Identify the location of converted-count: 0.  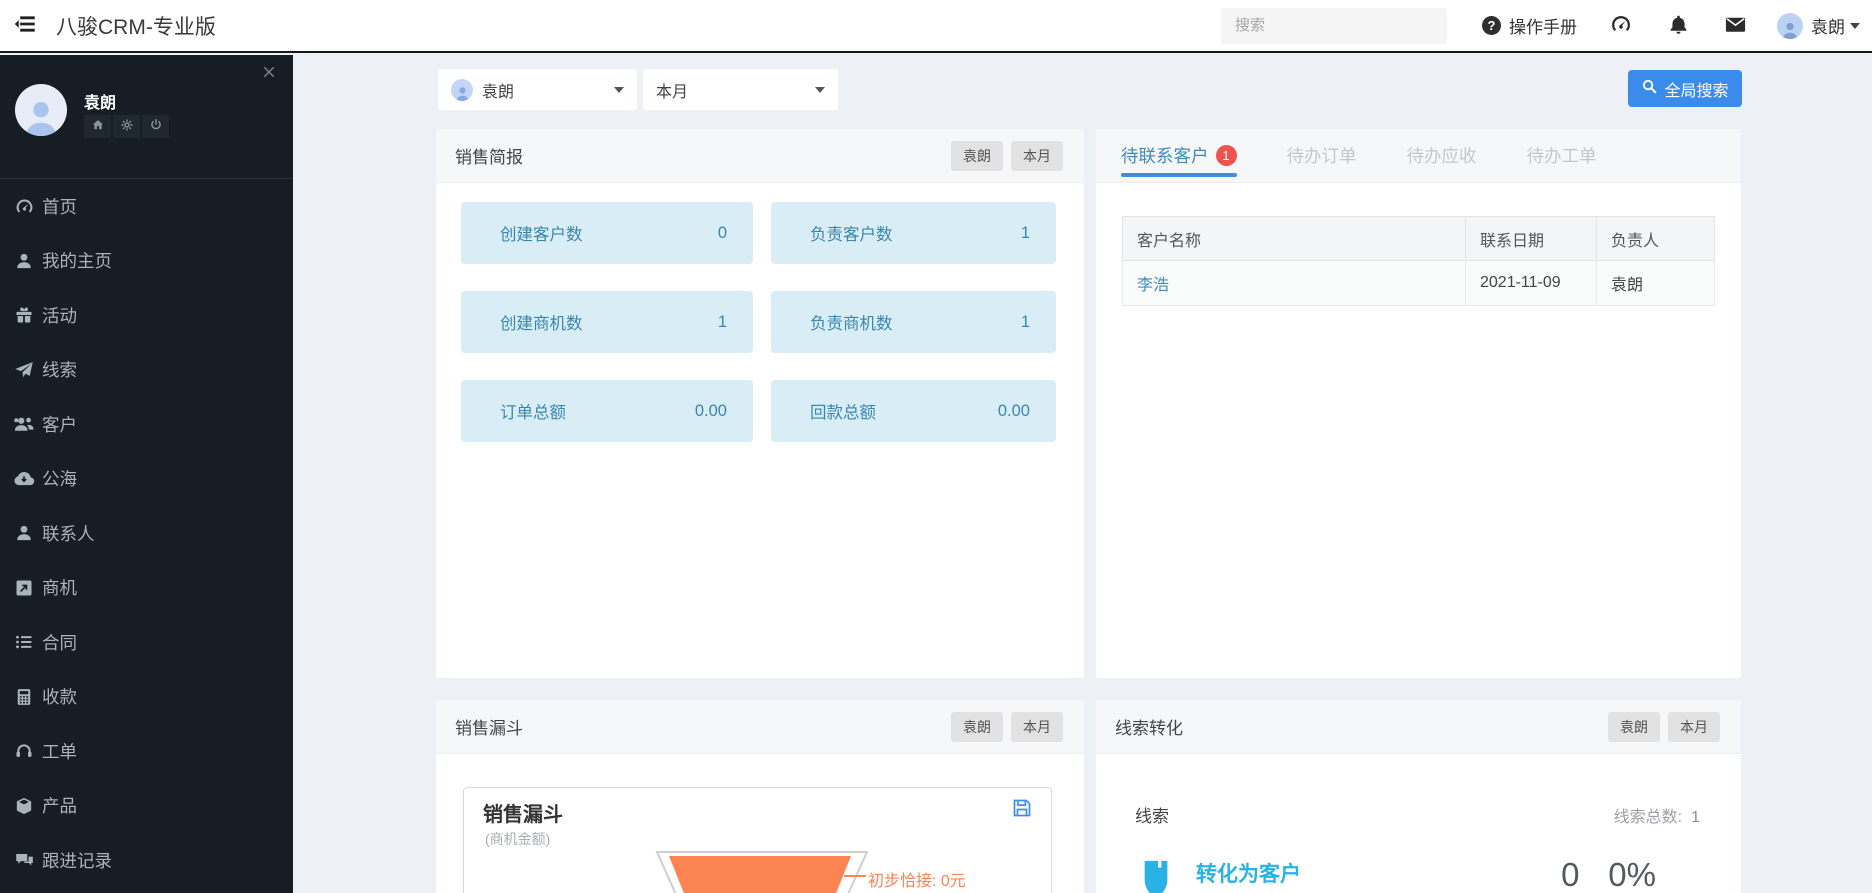
(1570, 874).